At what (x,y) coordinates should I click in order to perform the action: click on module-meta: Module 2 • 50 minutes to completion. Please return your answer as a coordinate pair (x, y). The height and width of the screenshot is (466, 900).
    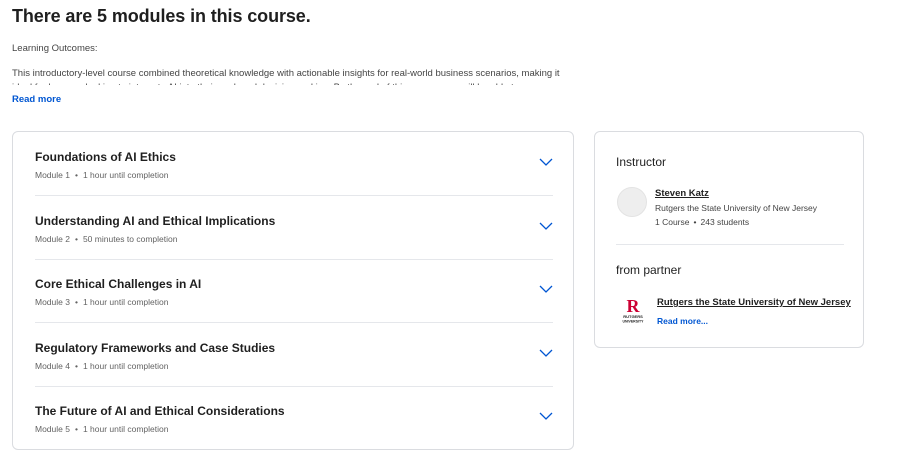
    Looking at the image, I should click on (106, 239).